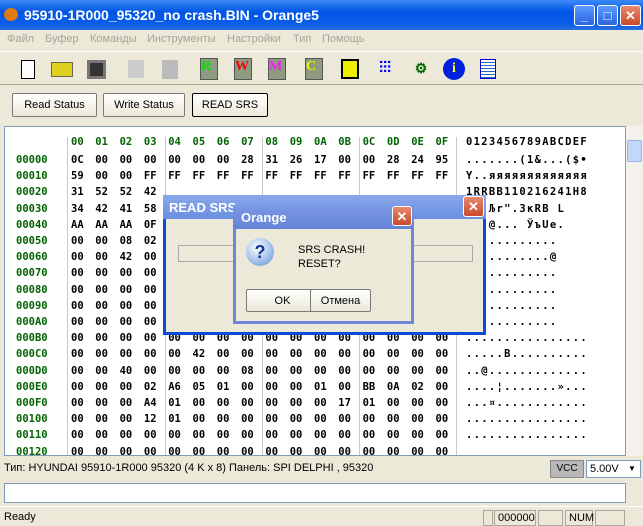  What do you see at coordinates (567, 469) in the screenshot?
I see `vcc-button: VCC` at bounding box center [567, 469].